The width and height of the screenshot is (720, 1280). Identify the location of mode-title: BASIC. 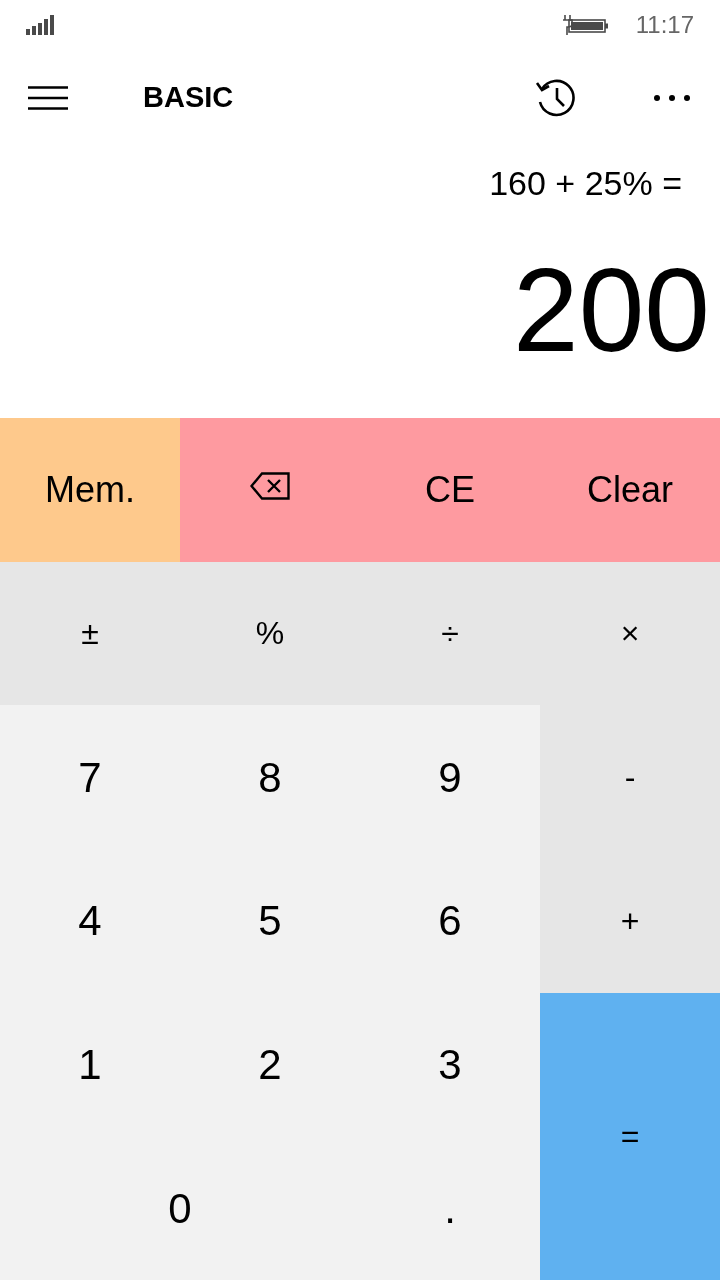
(188, 97).